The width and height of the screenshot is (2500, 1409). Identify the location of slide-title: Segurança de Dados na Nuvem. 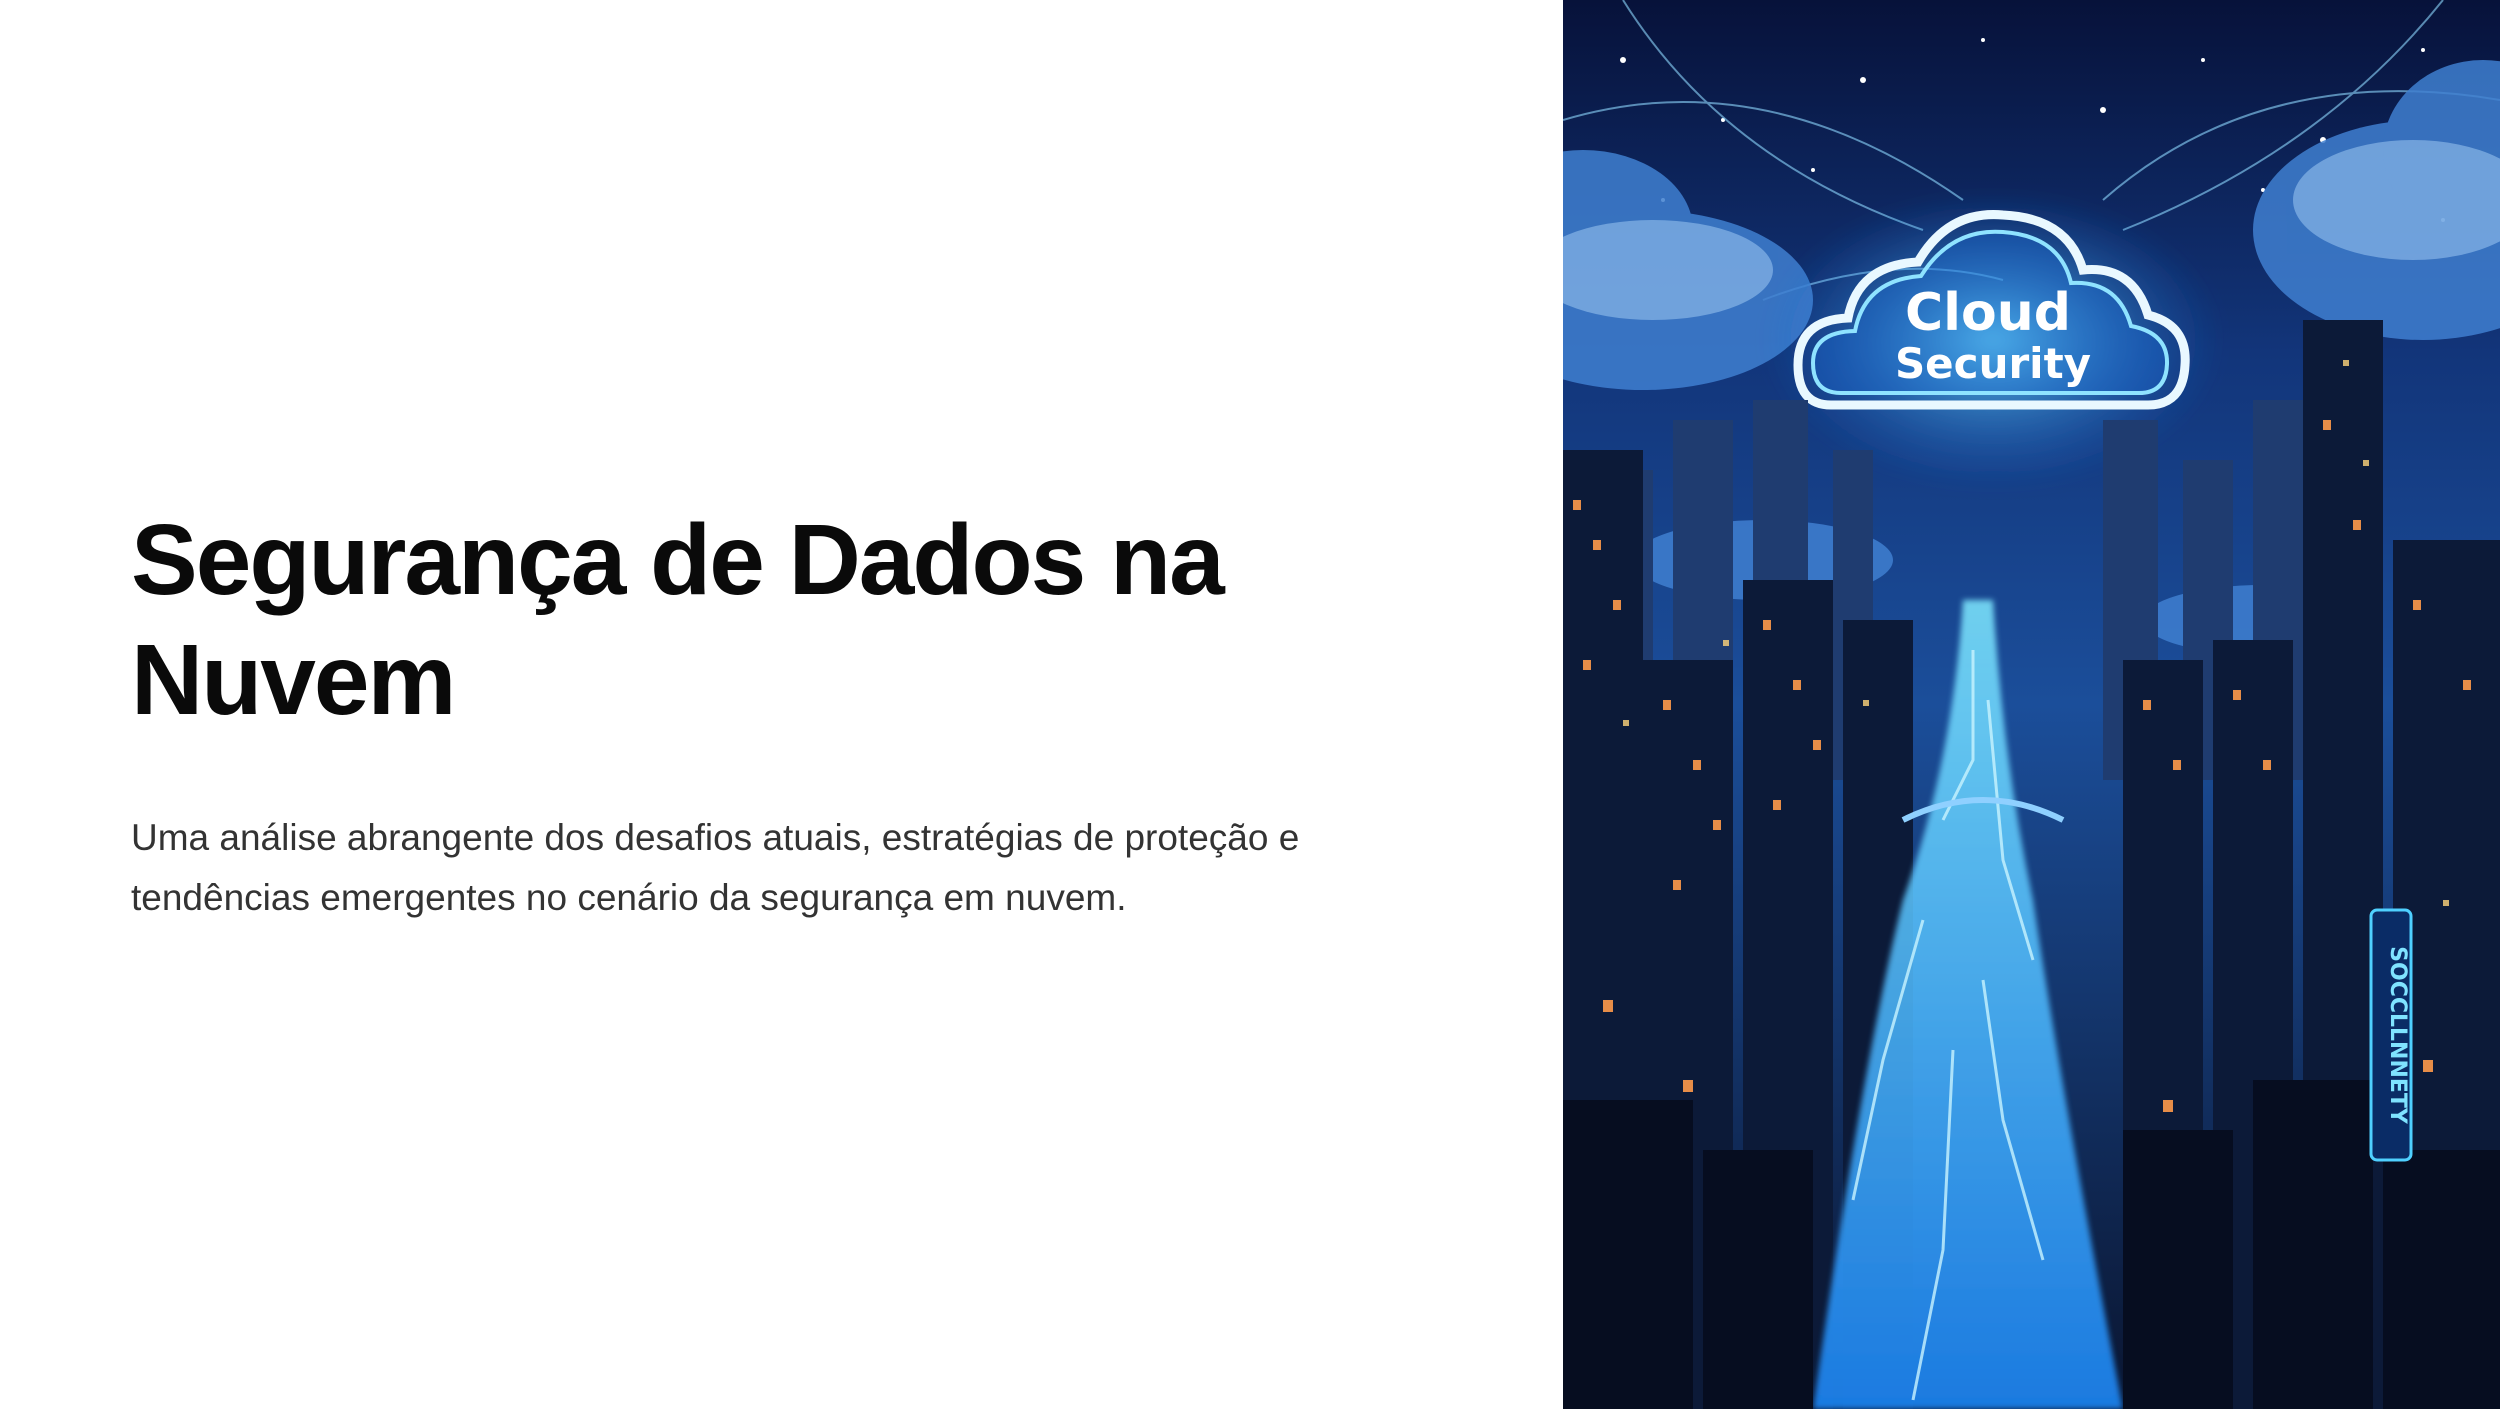
(678, 620).